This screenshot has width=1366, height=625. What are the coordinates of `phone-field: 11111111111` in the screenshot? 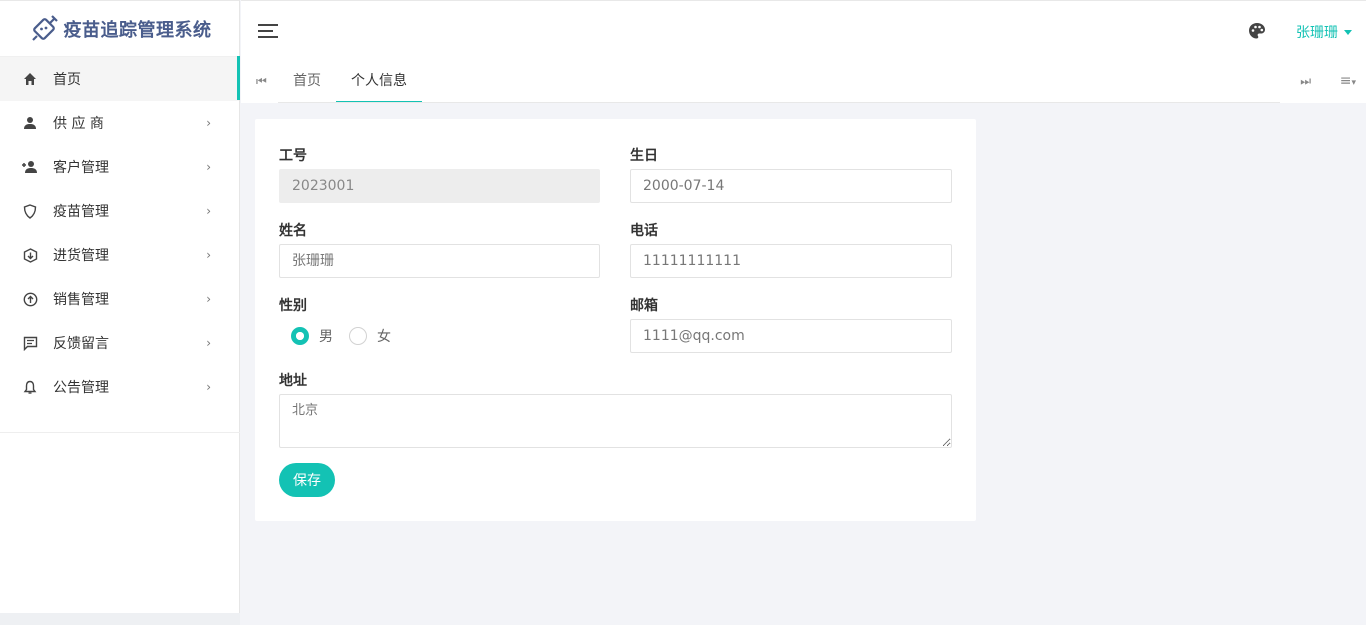 It's located at (791, 261).